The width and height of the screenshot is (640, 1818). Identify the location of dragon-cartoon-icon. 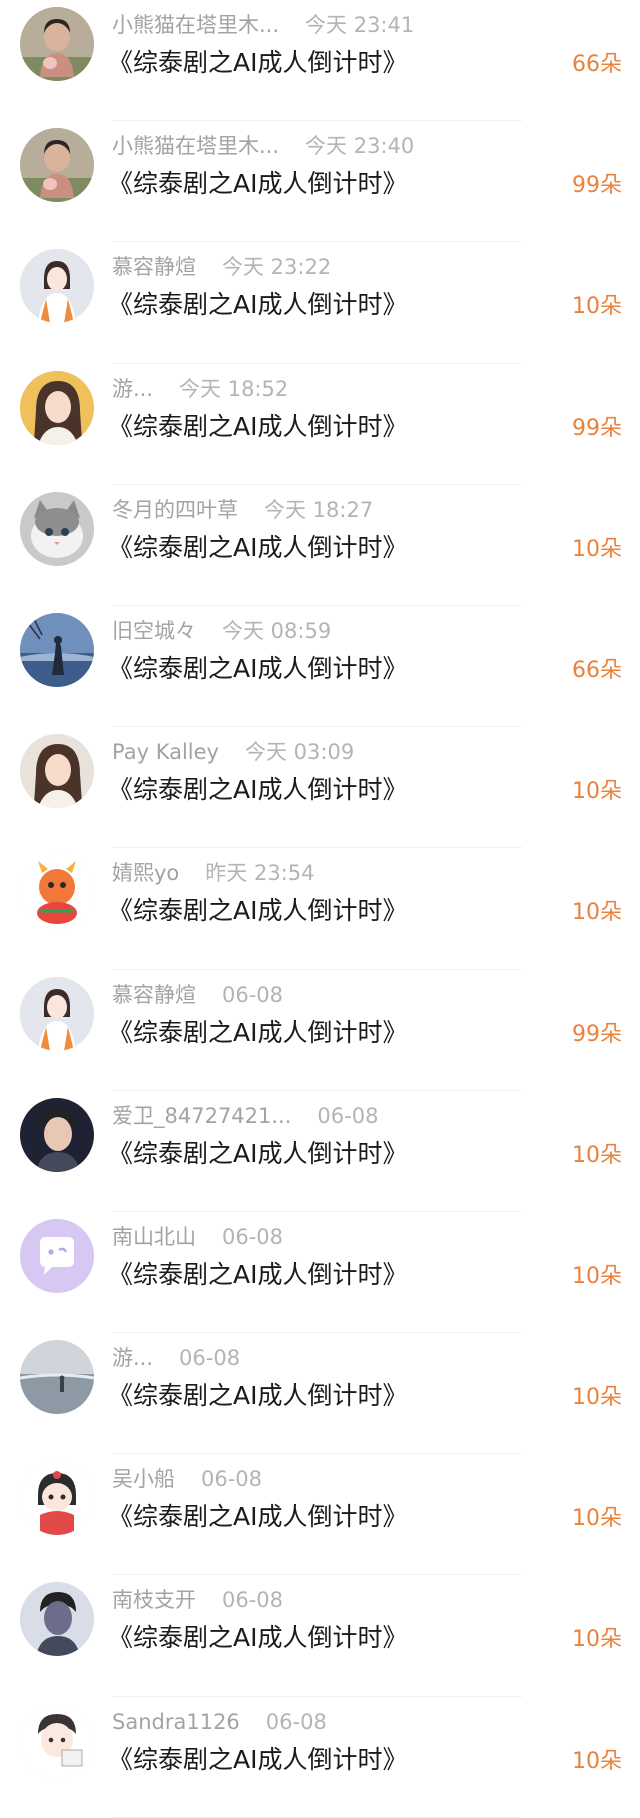
(57, 892).